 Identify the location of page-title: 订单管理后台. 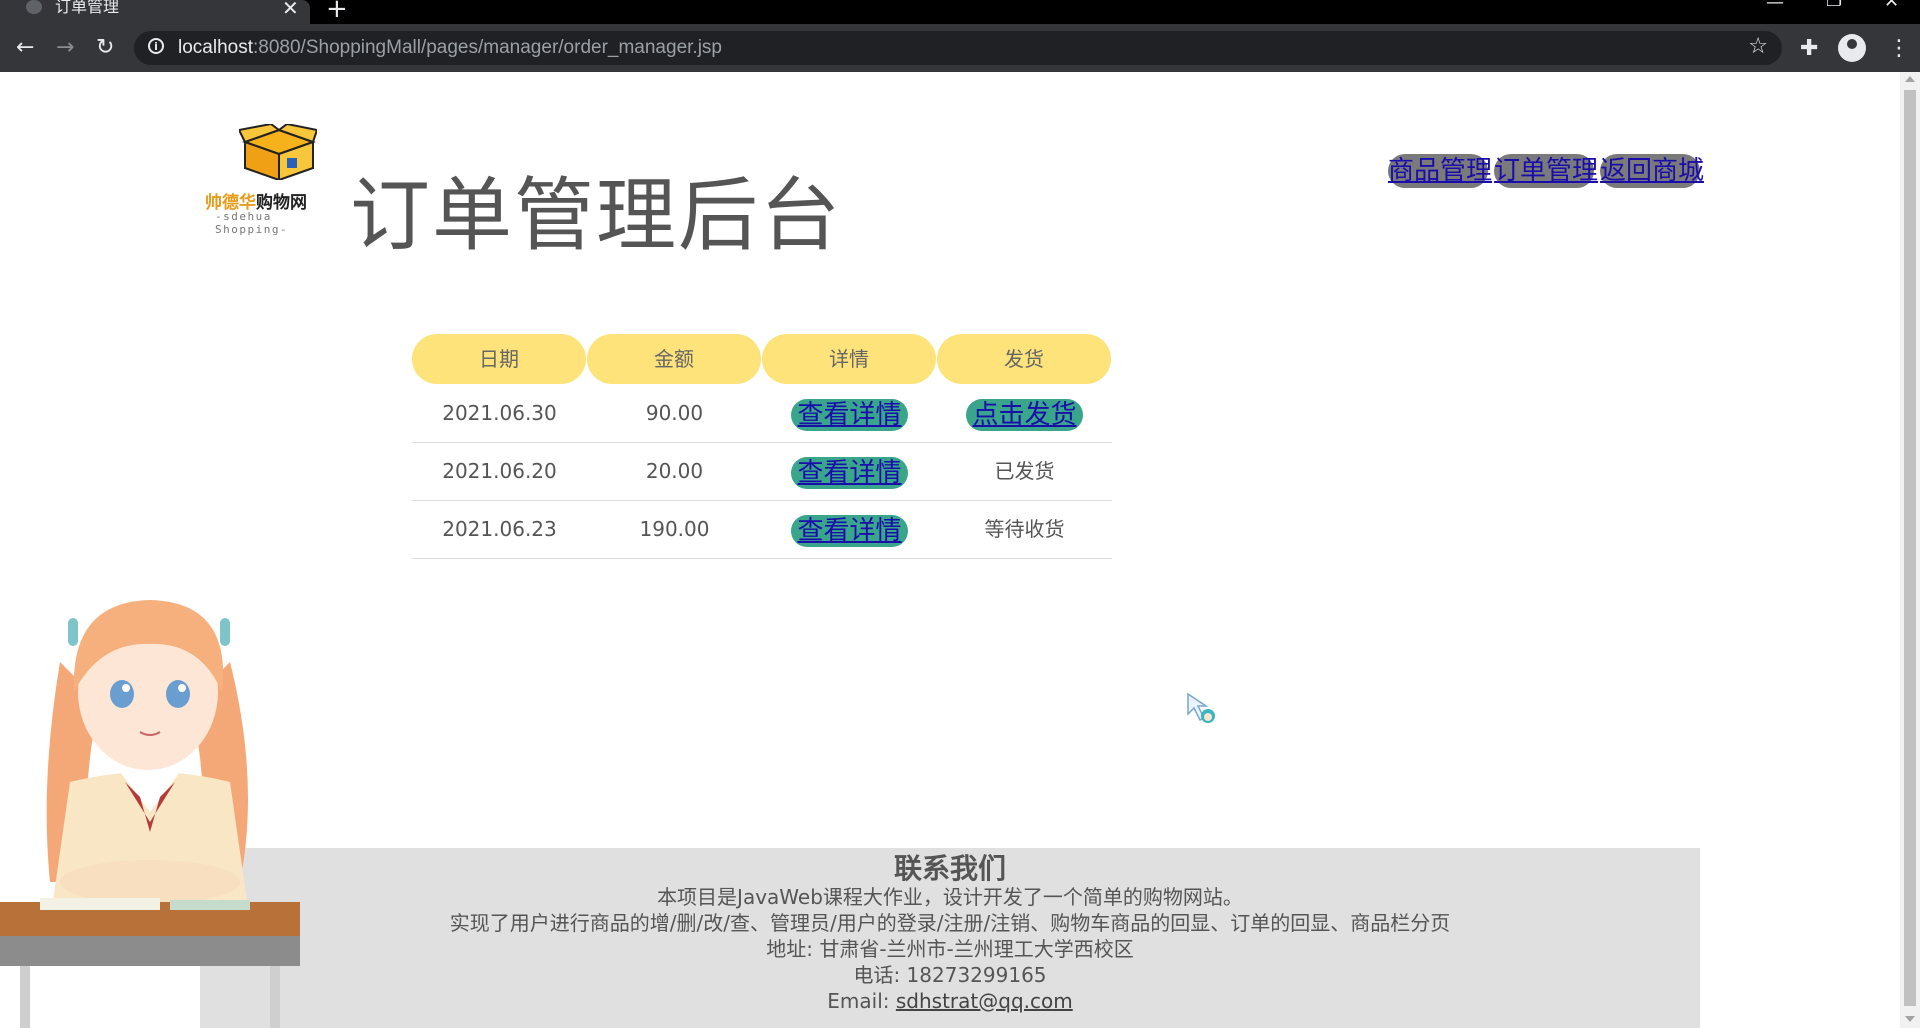
(596, 215).